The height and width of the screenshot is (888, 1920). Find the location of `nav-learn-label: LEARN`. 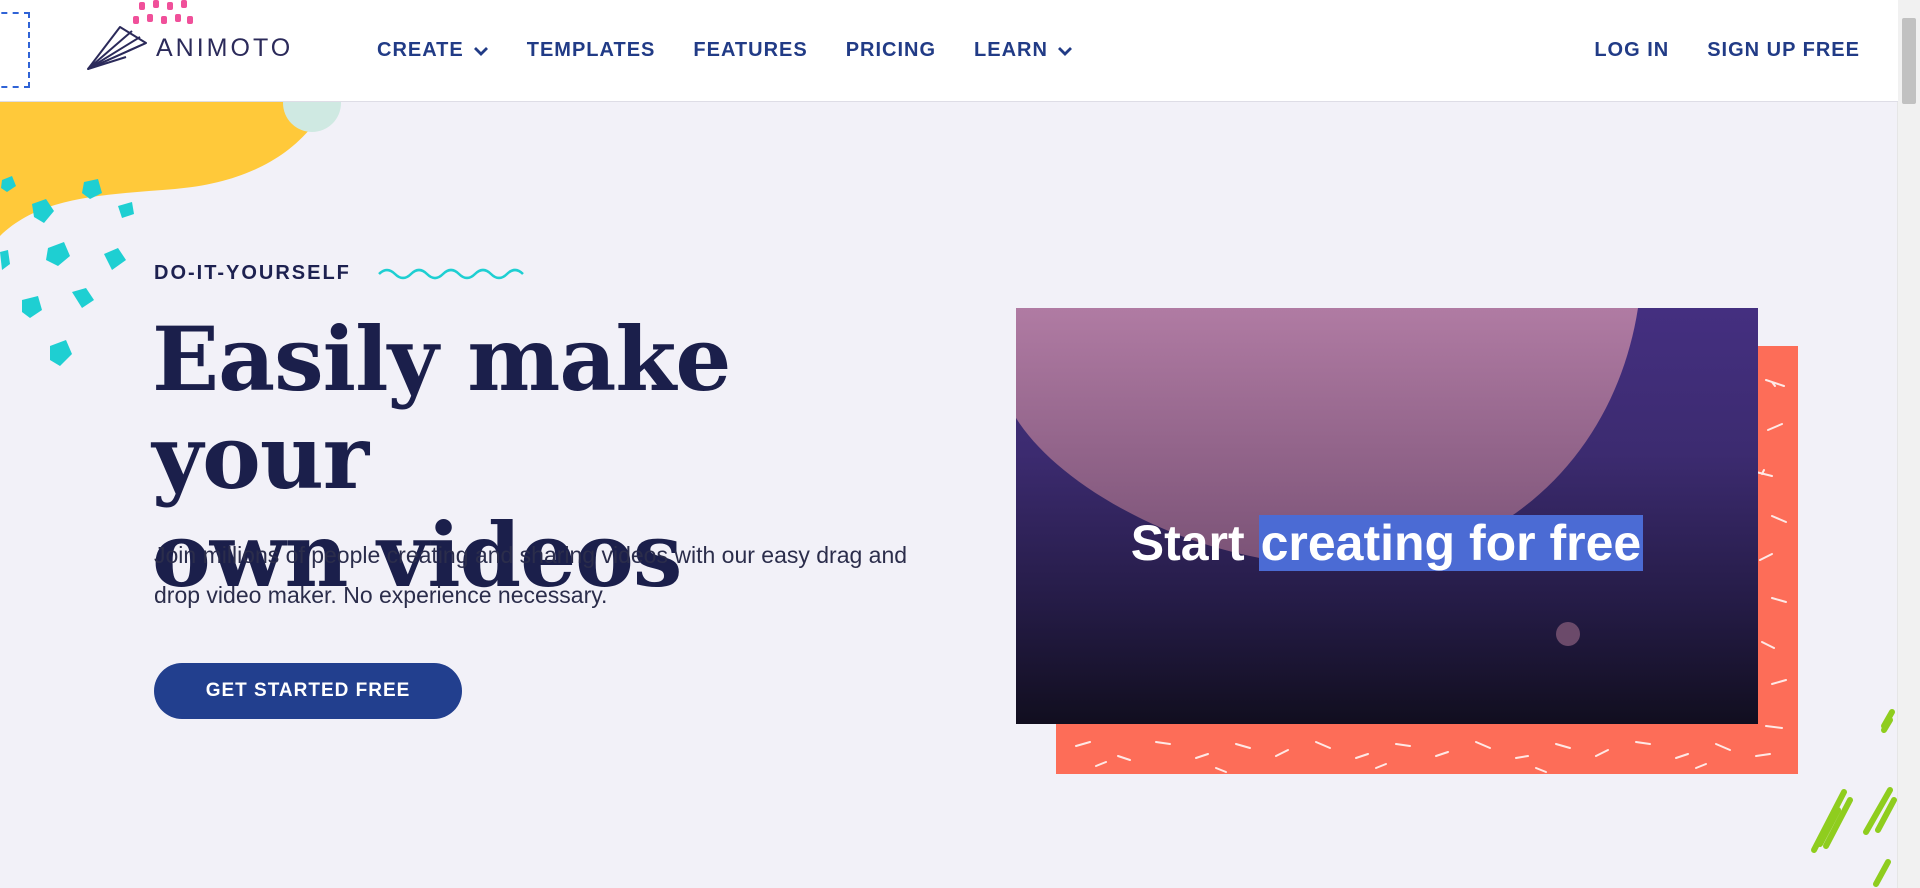

nav-learn-label: LEARN is located at coordinates (1011, 50).